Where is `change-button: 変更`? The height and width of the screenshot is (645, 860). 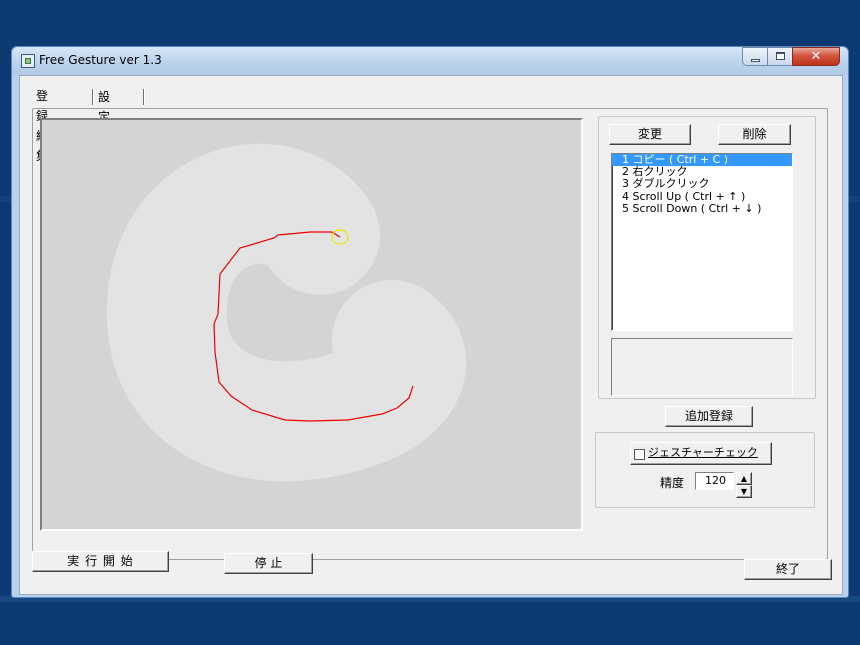
change-button: 変更 is located at coordinates (650, 134).